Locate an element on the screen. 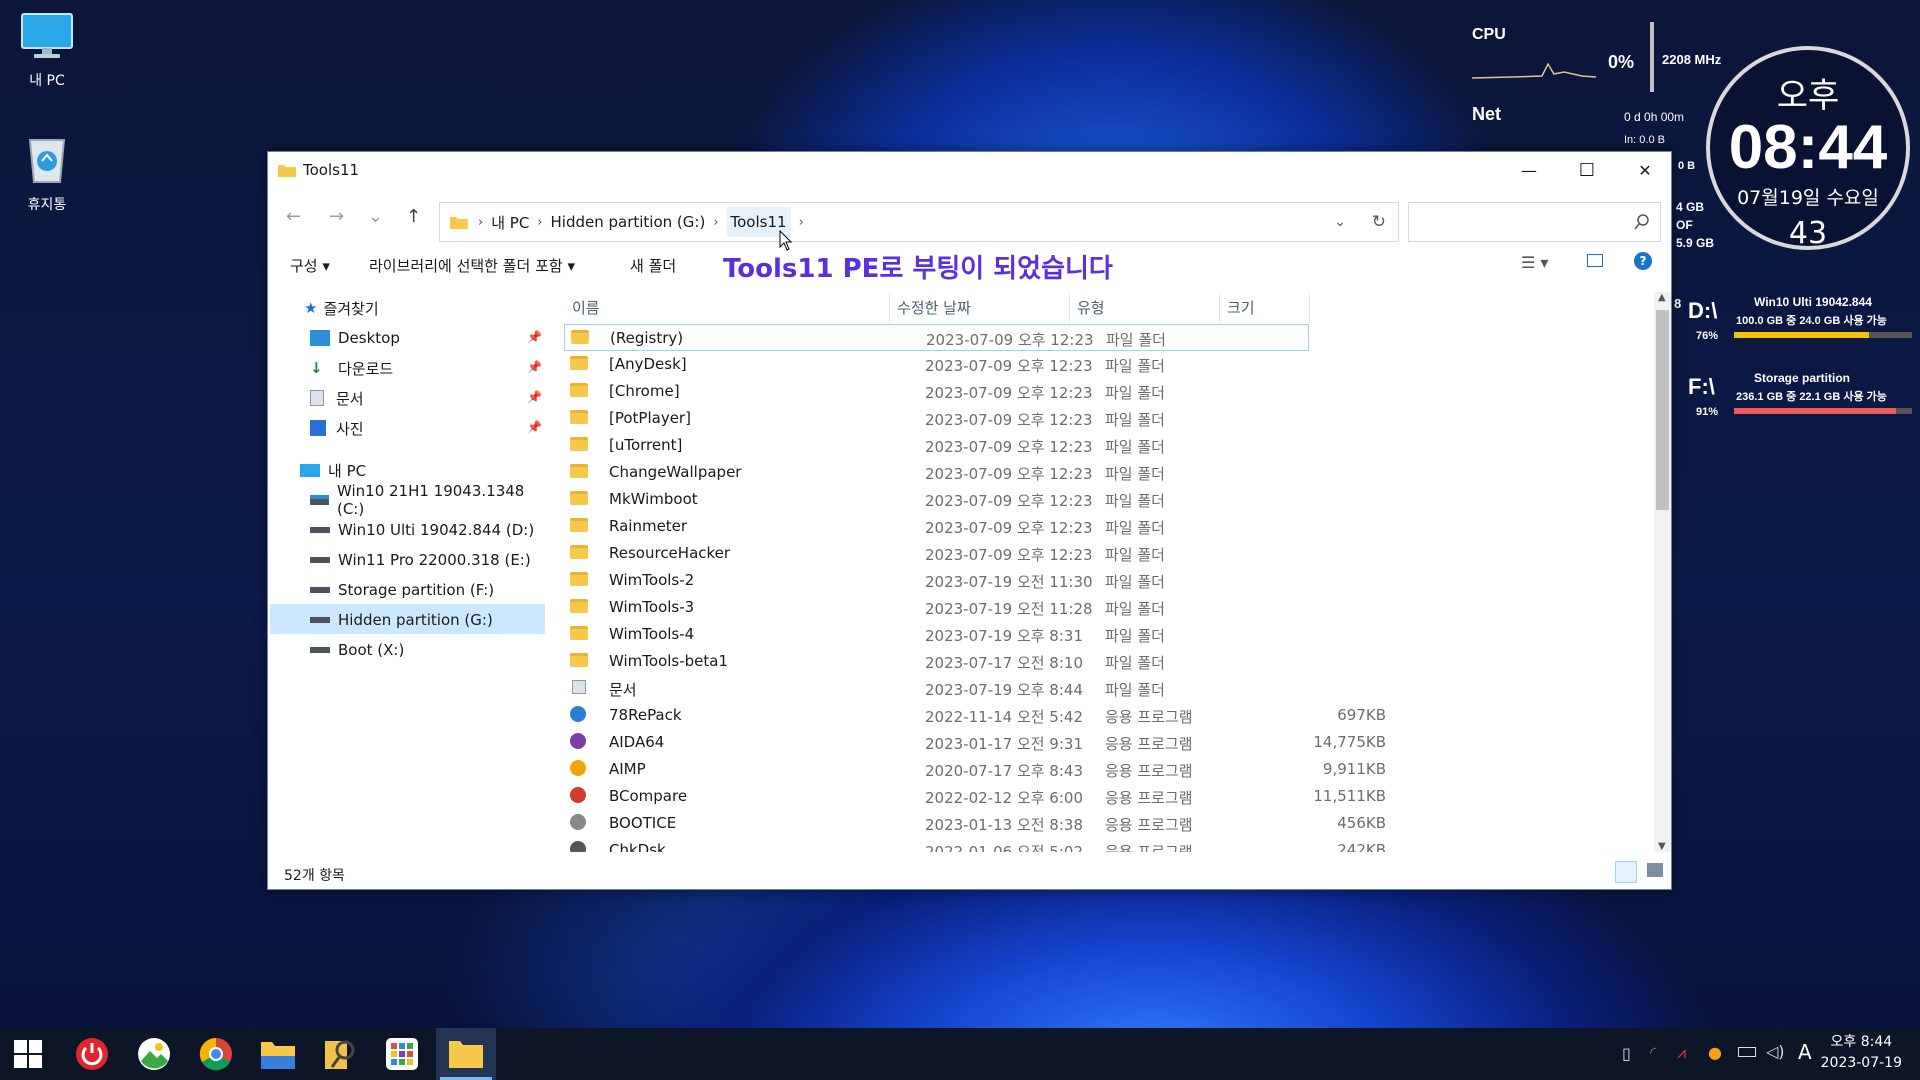  table-row: 78RePack 2022-11-14 오전 5:42 응용 프로그램 697KB is located at coordinates (1106, 715).